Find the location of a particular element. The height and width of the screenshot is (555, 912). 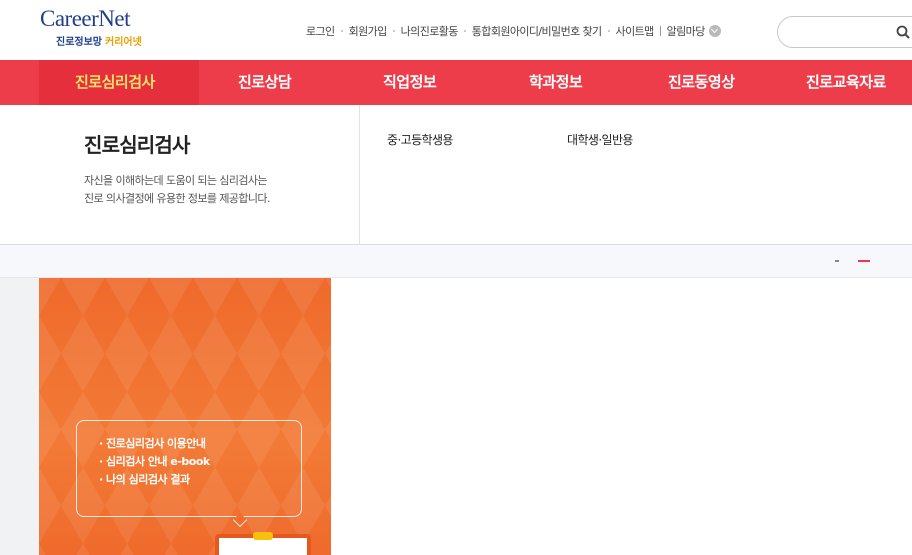

banner-link-guide: · 진로심리검사 이용안내 is located at coordinates (152, 443).